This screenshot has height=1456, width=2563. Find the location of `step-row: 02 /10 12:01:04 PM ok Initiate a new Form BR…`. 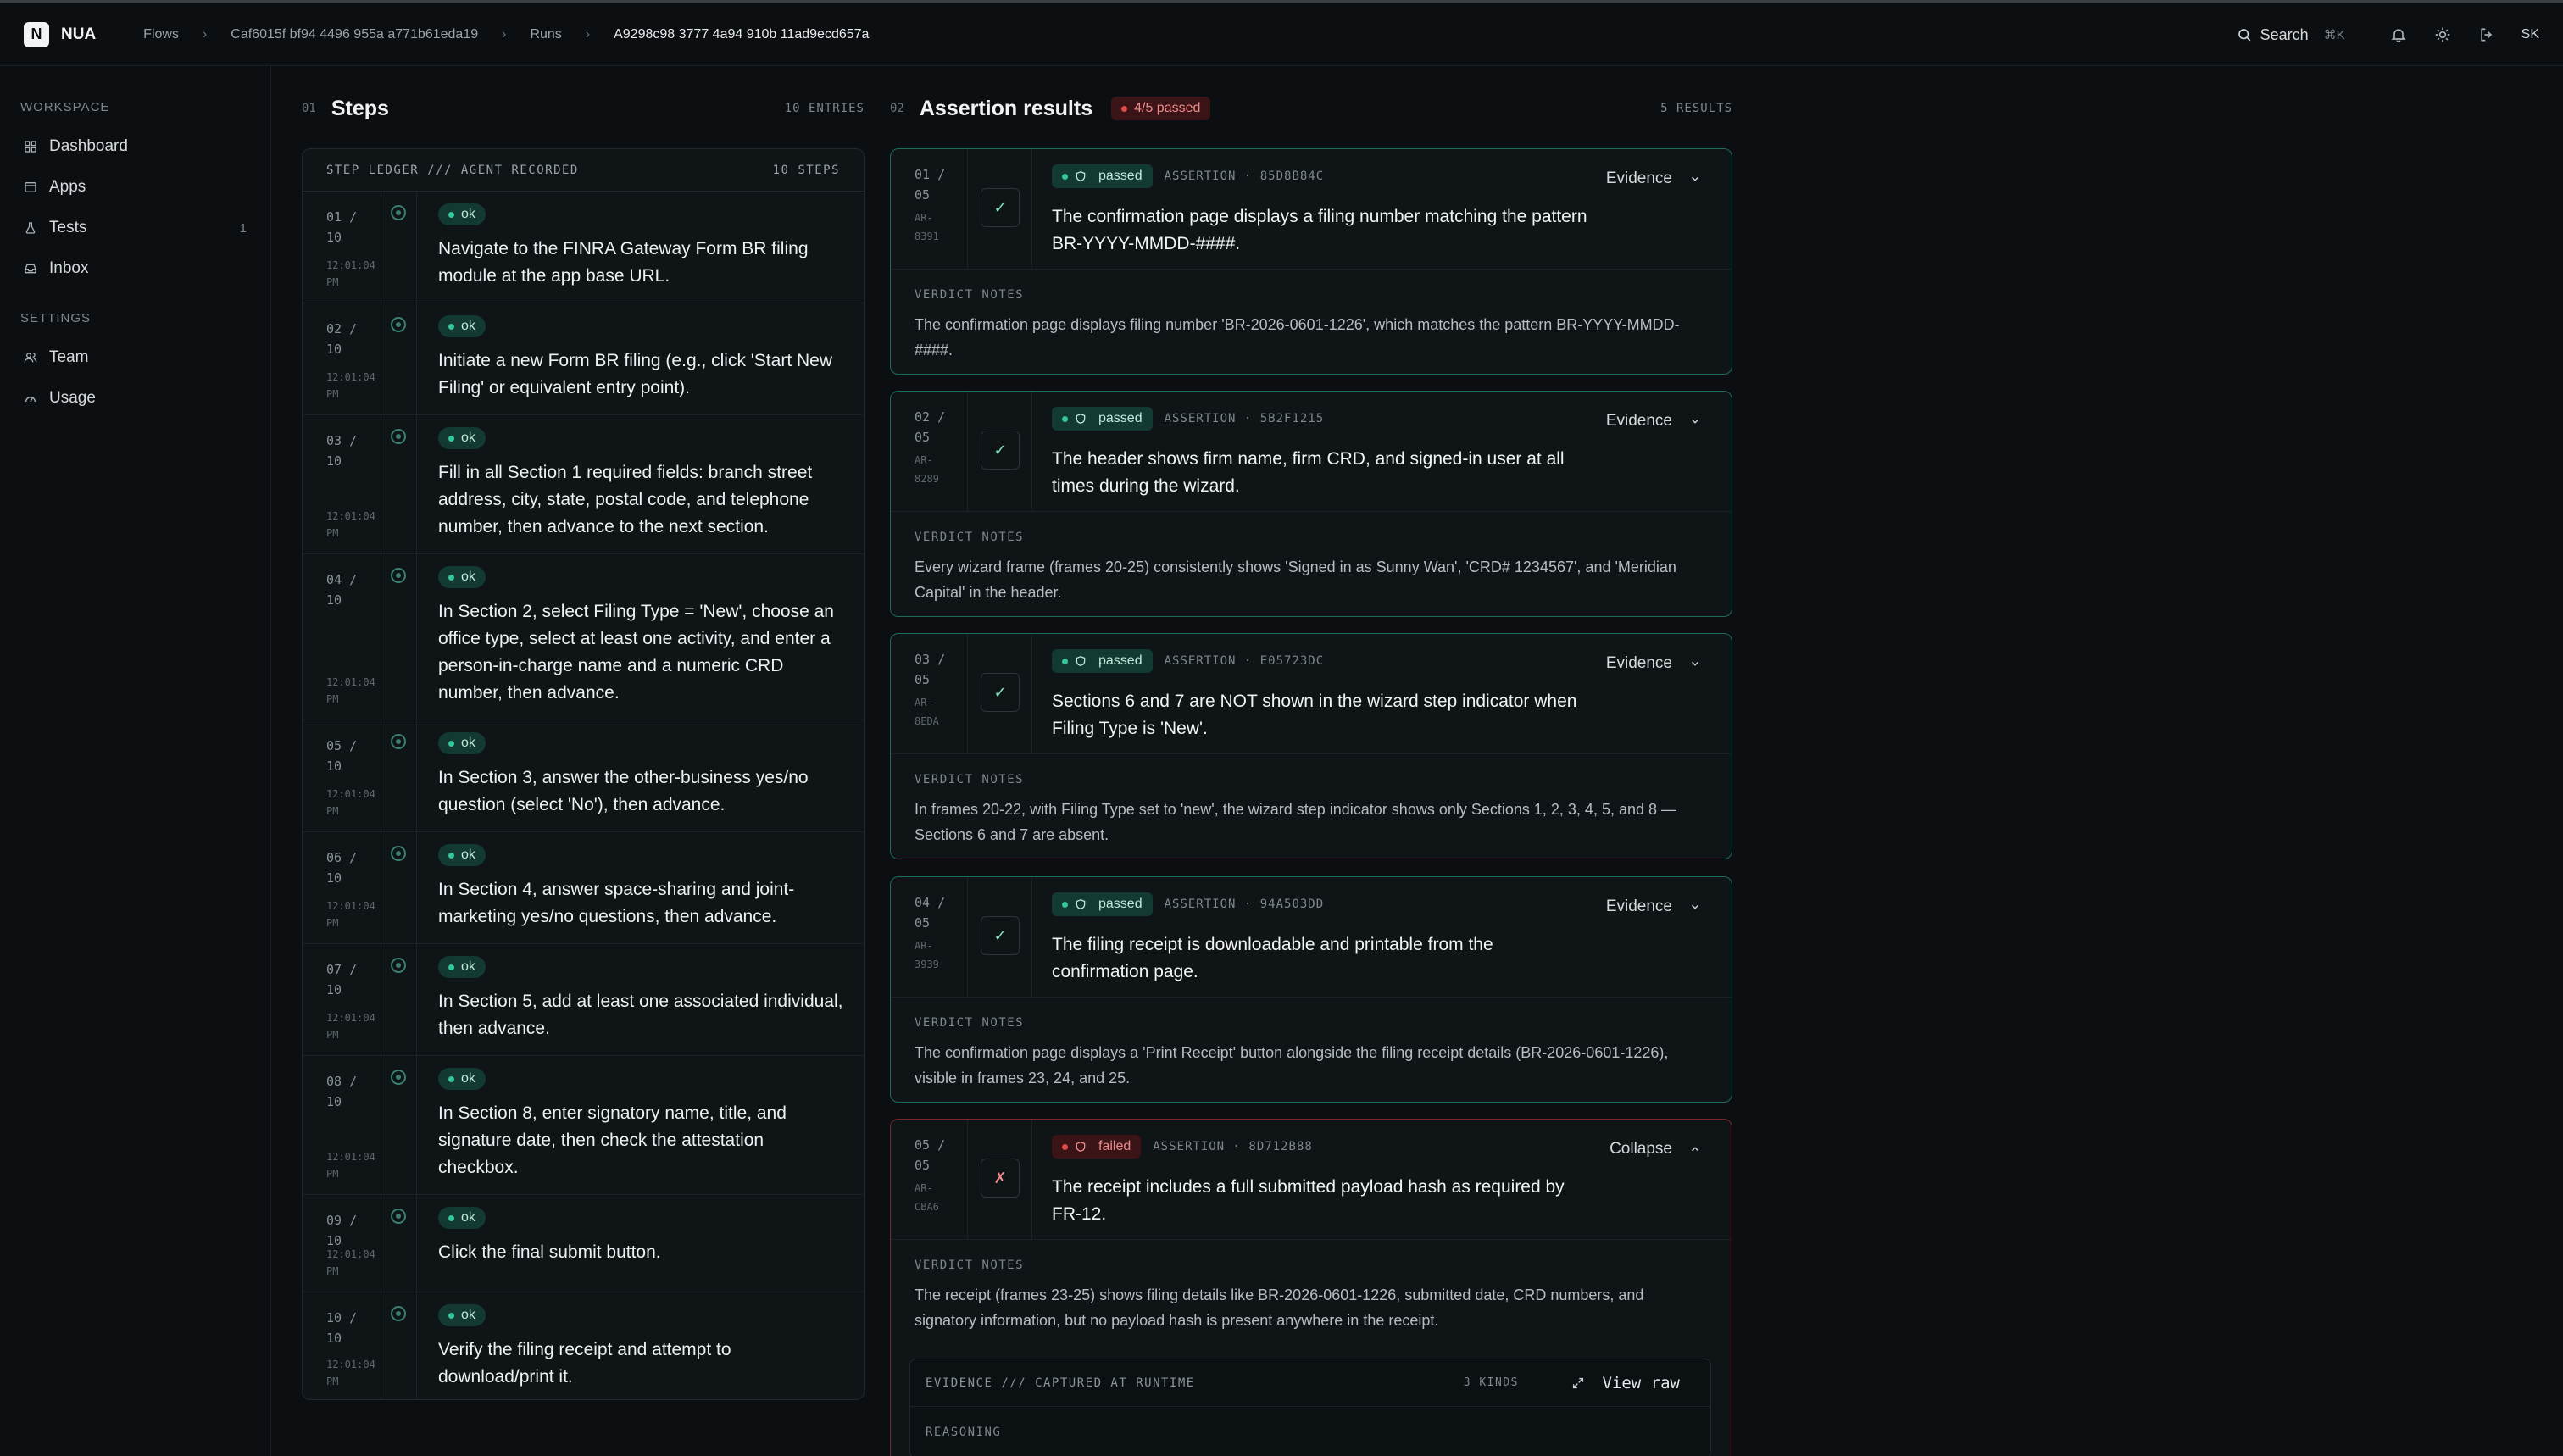

step-row: 02 /10 12:01:04 PM ok Initiate a new Form BR… is located at coordinates (583, 359).